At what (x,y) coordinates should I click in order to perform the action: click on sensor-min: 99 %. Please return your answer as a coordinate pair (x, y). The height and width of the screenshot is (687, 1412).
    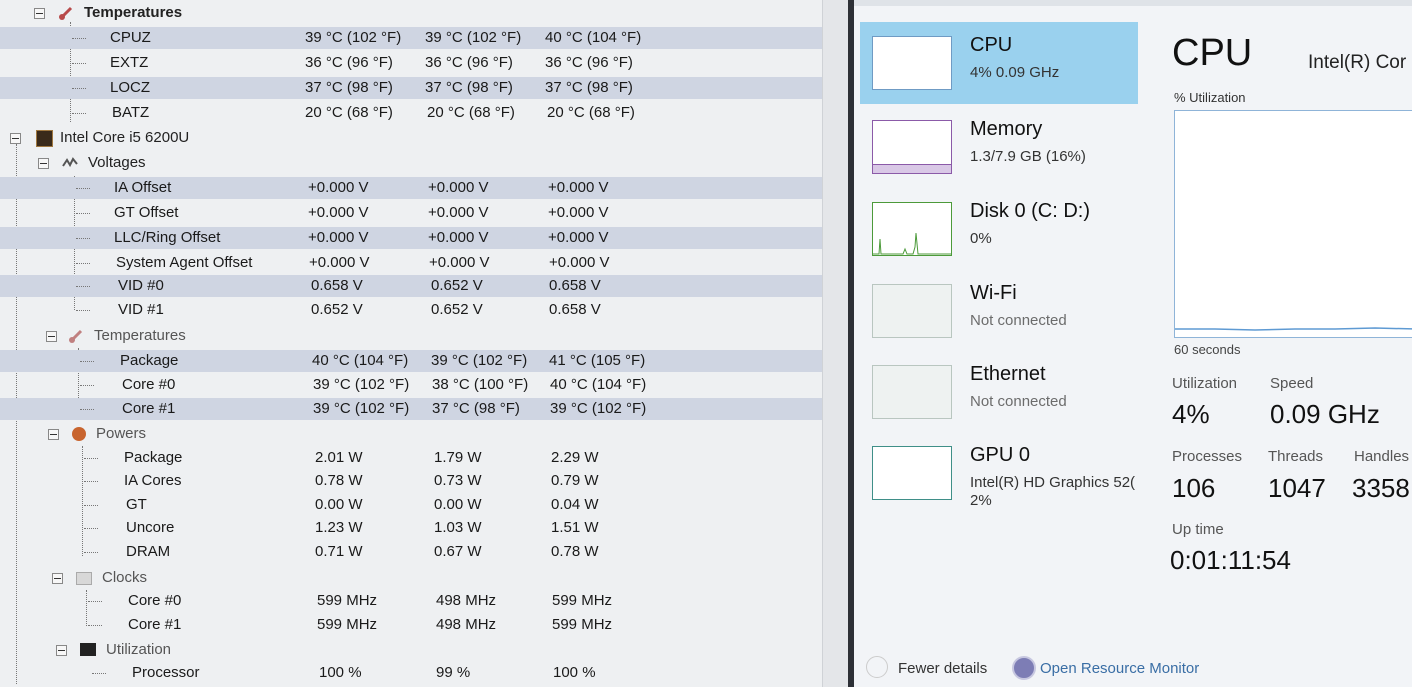
    Looking at the image, I should click on (453, 672).